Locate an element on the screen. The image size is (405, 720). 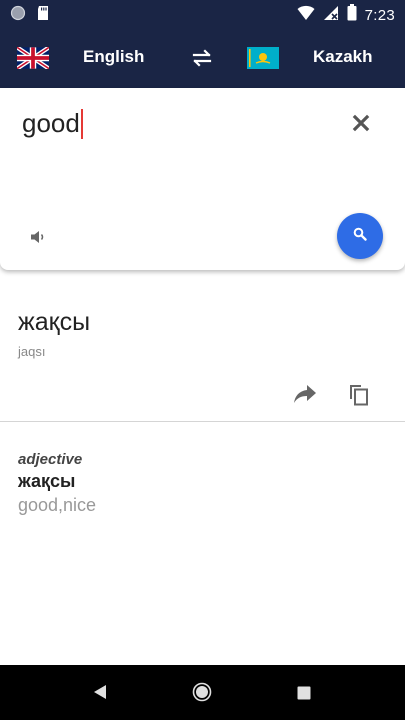
notification-circle-icon is located at coordinates (18, 15).